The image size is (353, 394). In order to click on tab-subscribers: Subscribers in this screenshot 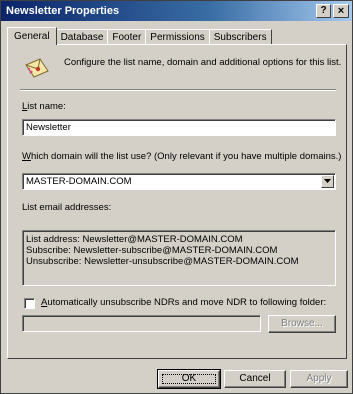, I will do `click(240, 37)`.